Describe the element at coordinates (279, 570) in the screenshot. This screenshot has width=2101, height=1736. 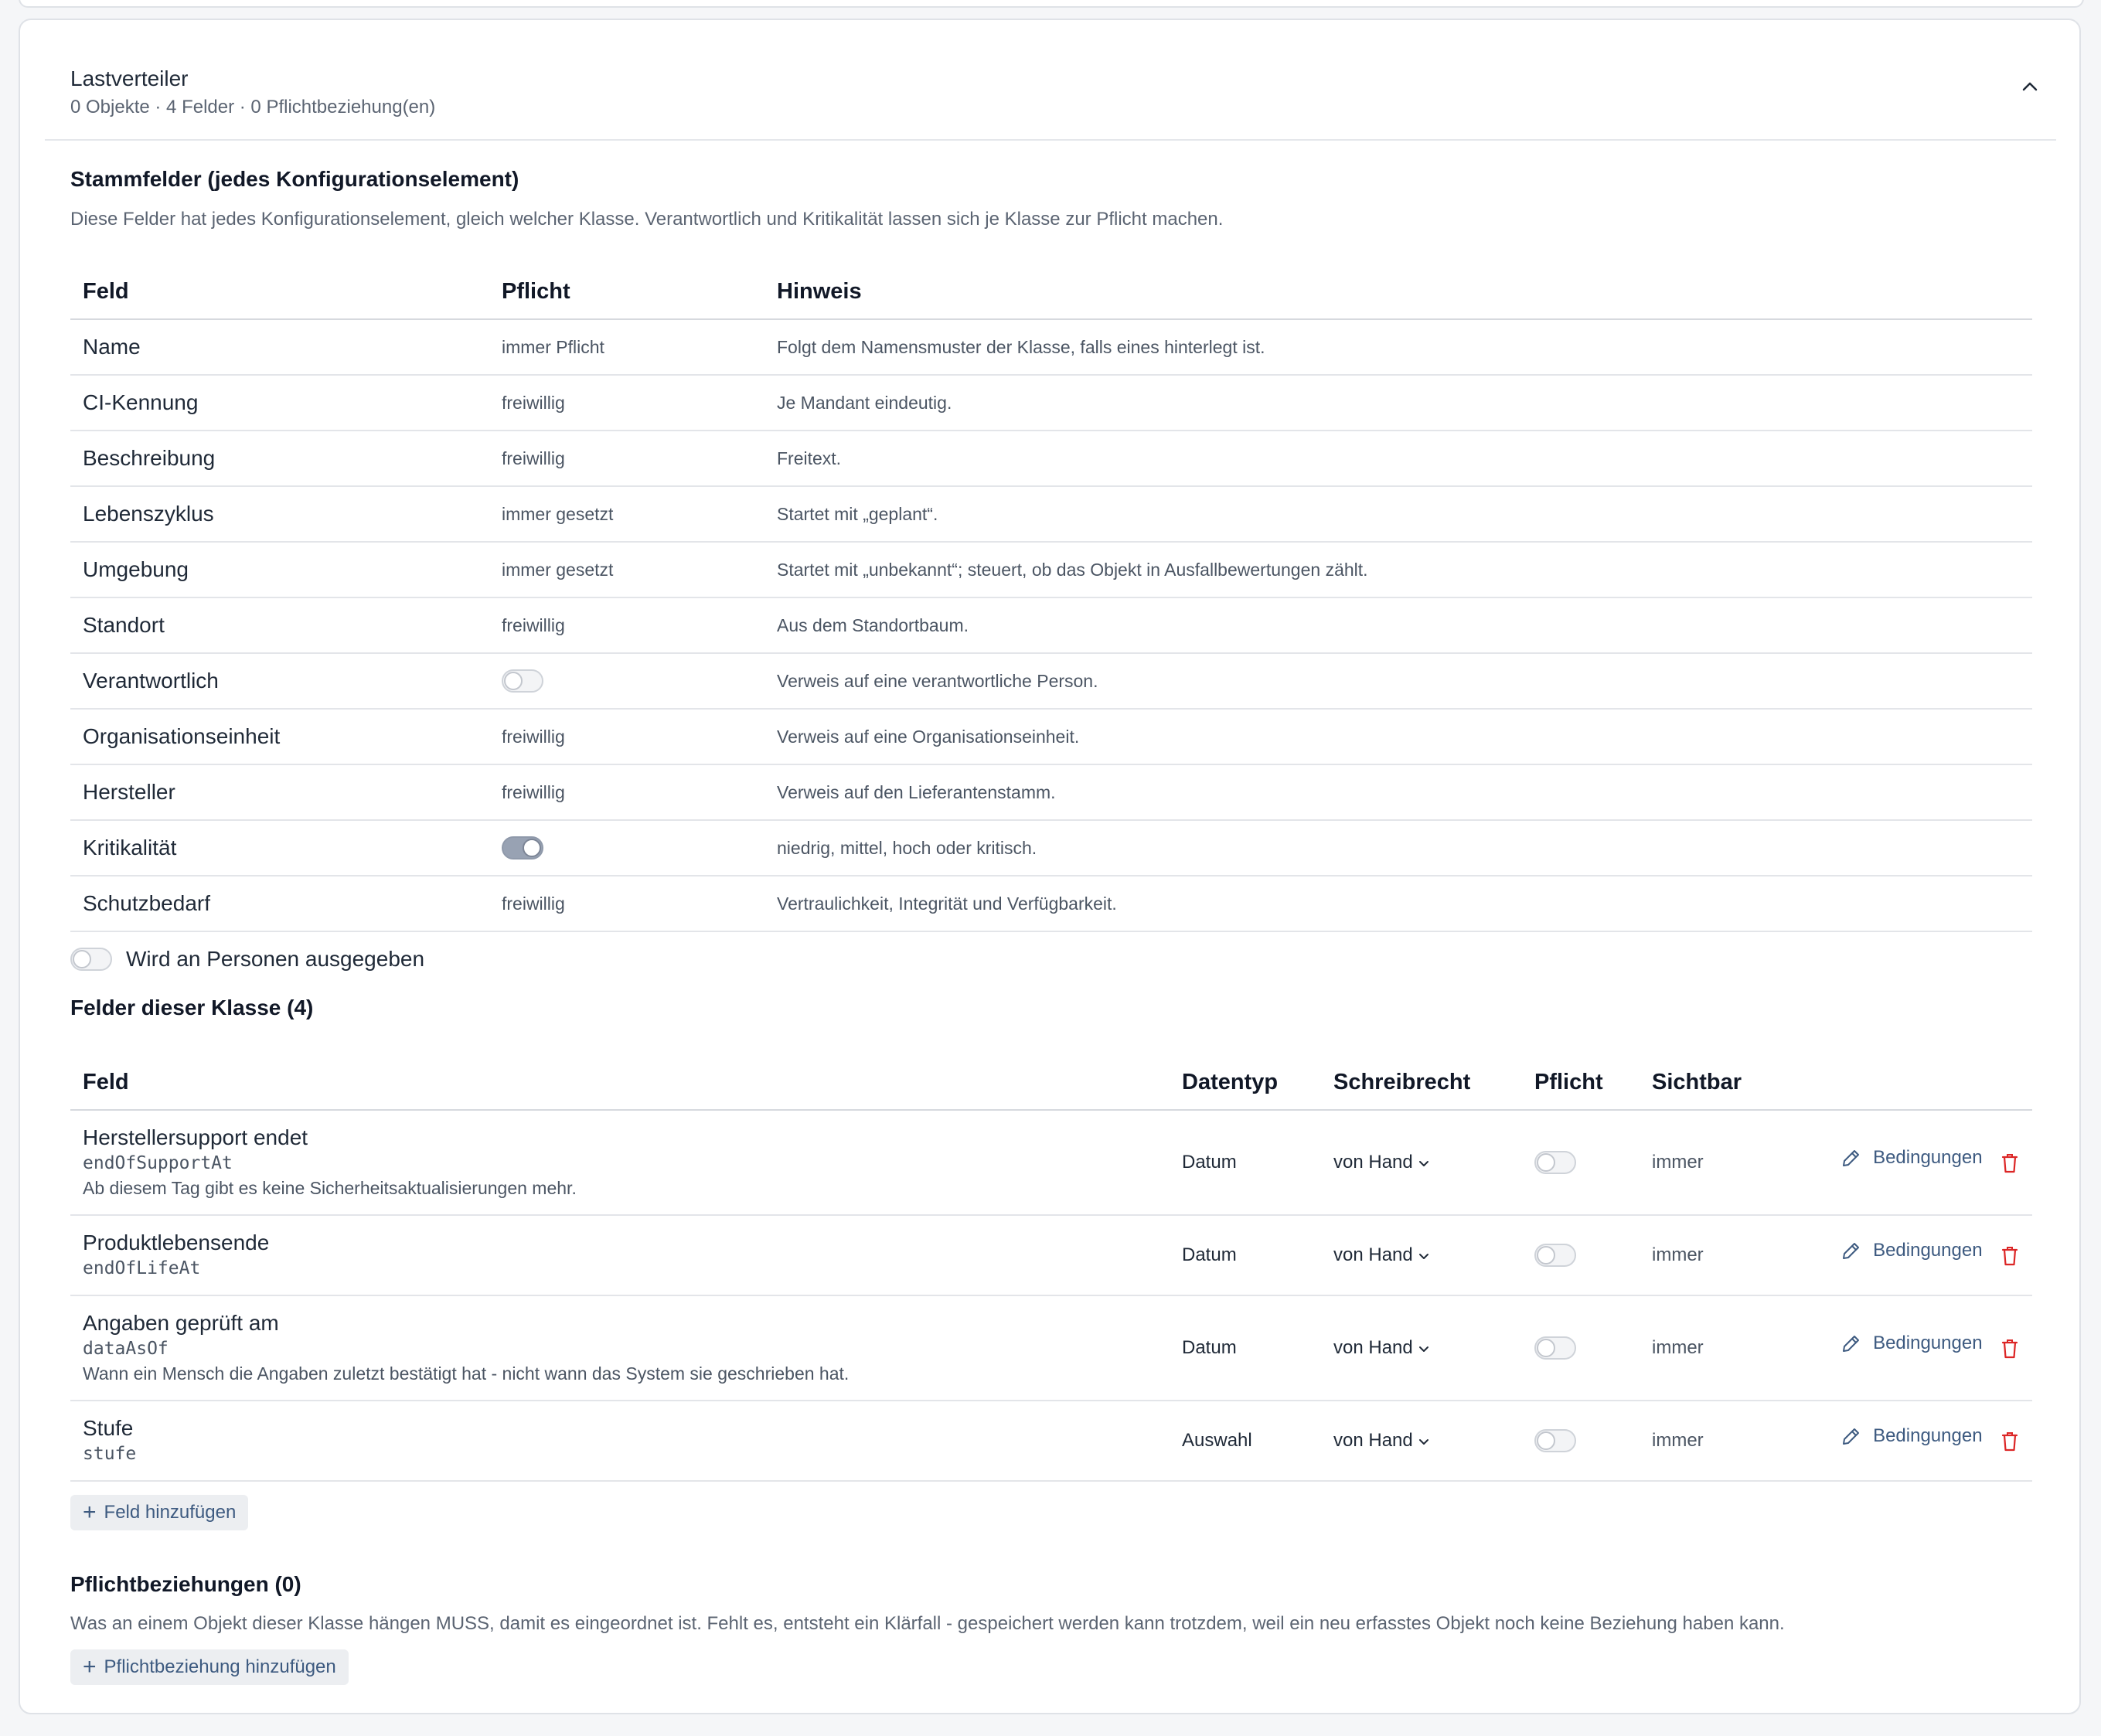
I see `field-name: Umgebung` at that location.